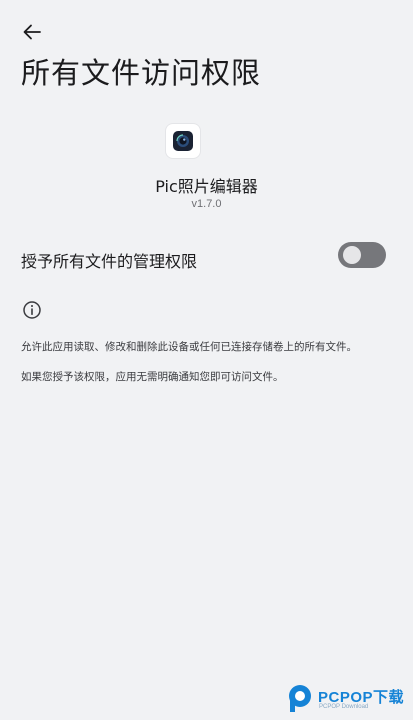 This screenshot has width=413, height=720. Describe the element at coordinates (362, 255) in the screenshot. I see `permission-toggle` at that location.